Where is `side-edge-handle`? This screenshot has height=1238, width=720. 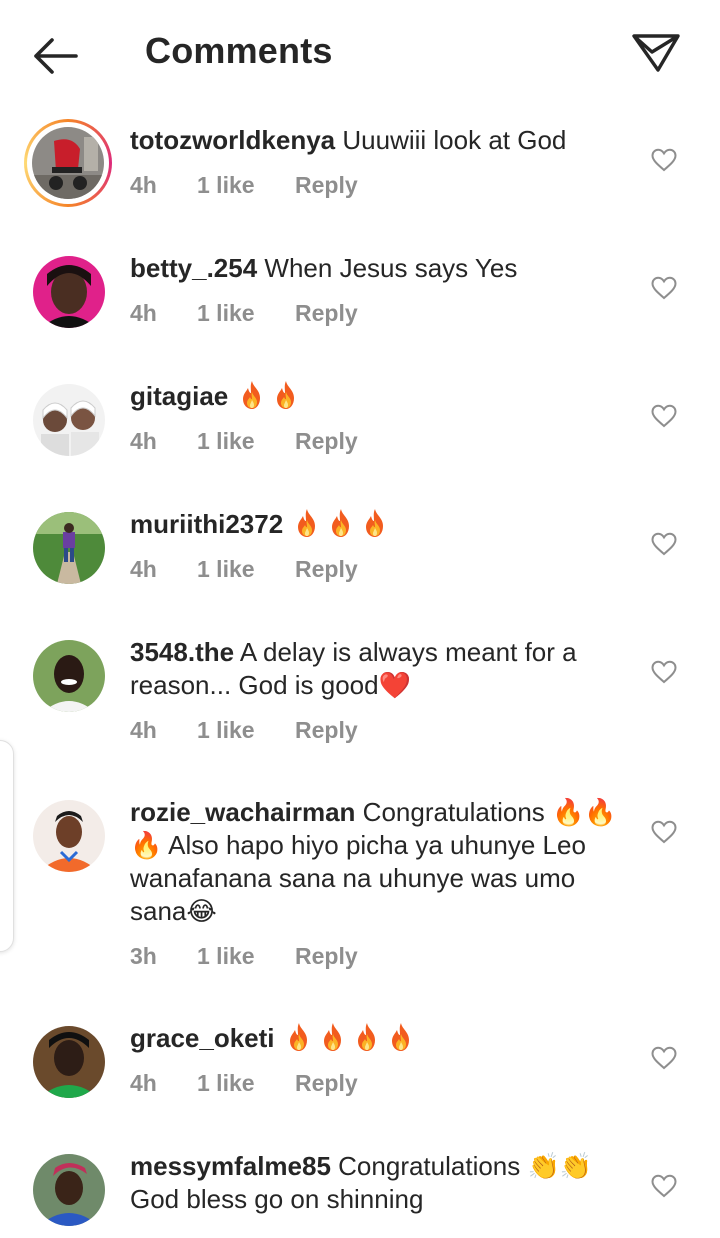 side-edge-handle is located at coordinates (7, 846).